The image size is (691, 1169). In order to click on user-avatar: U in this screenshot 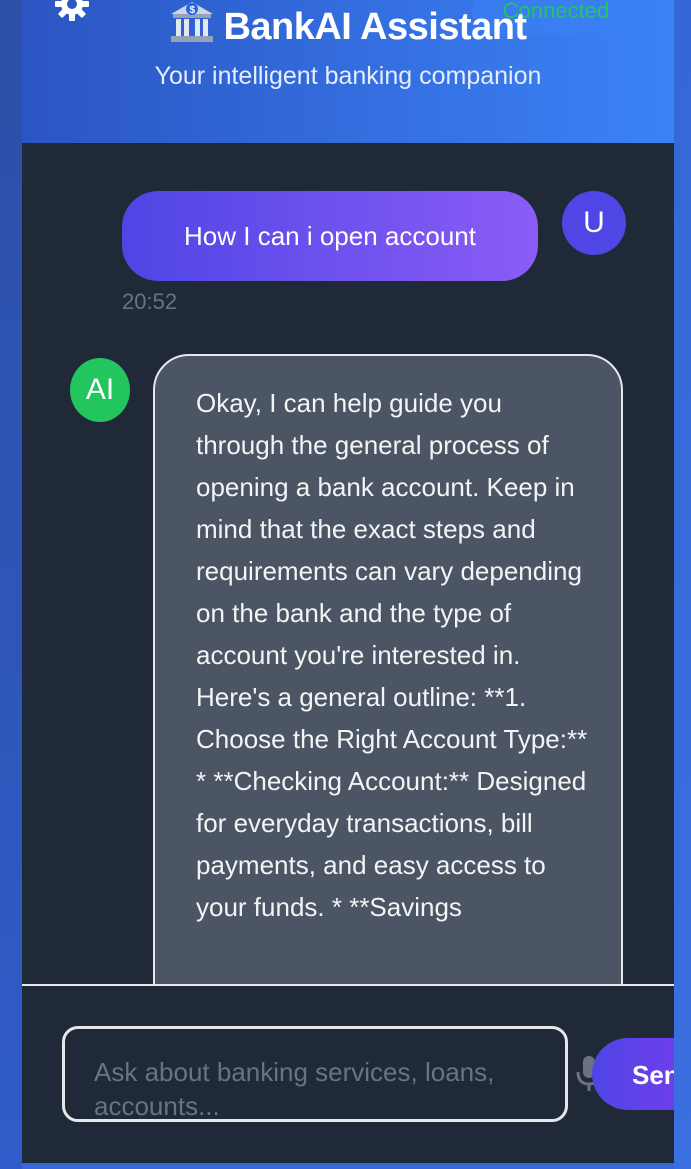, I will do `click(594, 223)`.